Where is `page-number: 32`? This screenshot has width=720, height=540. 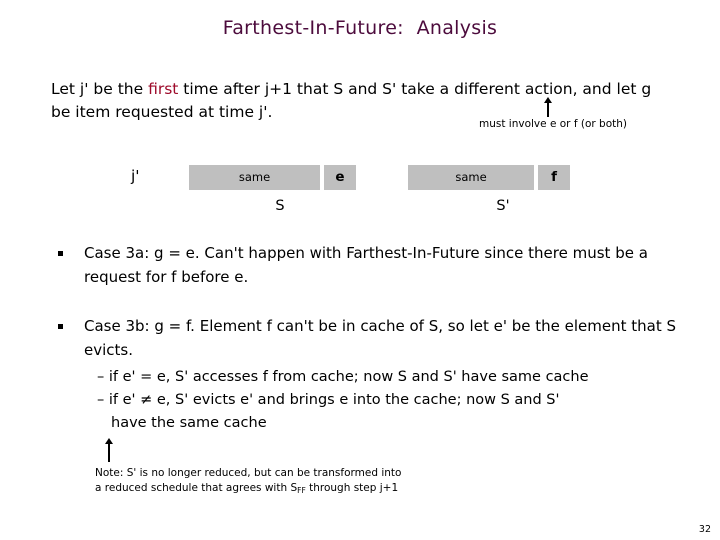 page-number: 32 is located at coordinates (704, 529).